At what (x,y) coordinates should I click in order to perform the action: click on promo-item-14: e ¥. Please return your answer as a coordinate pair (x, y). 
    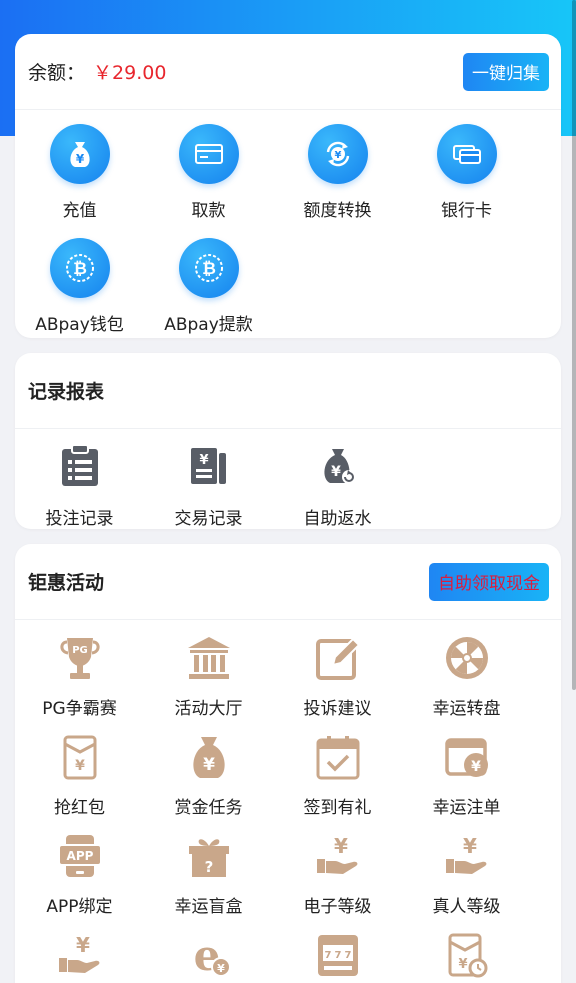
    Looking at the image, I should click on (208, 956).